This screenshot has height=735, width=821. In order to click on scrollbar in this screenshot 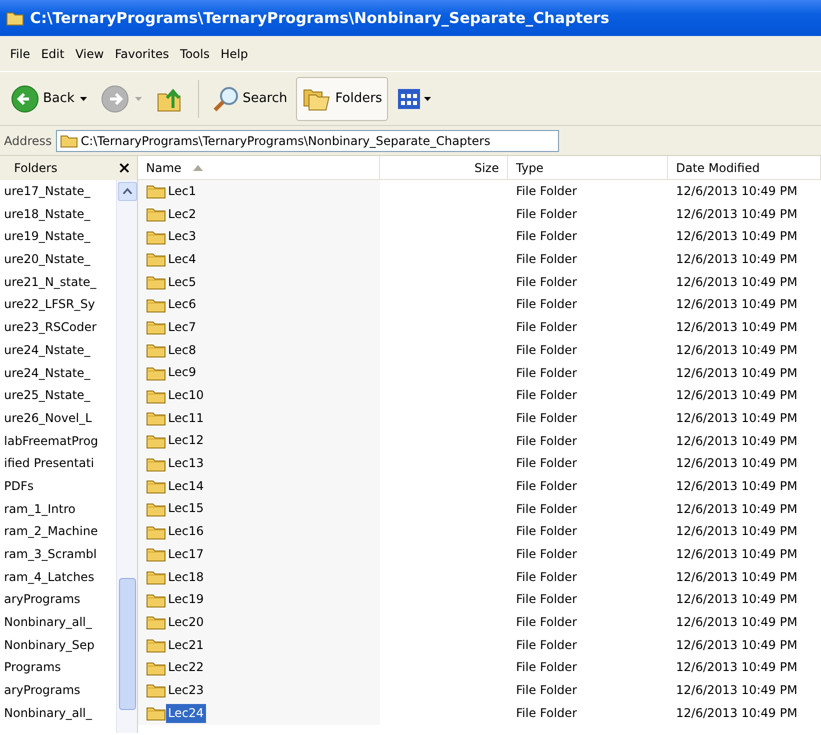, I will do `click(126, 456)`.